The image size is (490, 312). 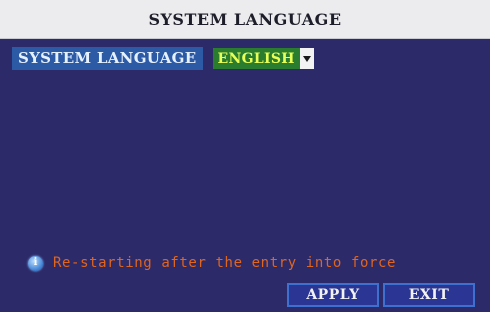 I want to click on title-bar: SYSTEM LANGUAGE, so click(x=245, y=19).